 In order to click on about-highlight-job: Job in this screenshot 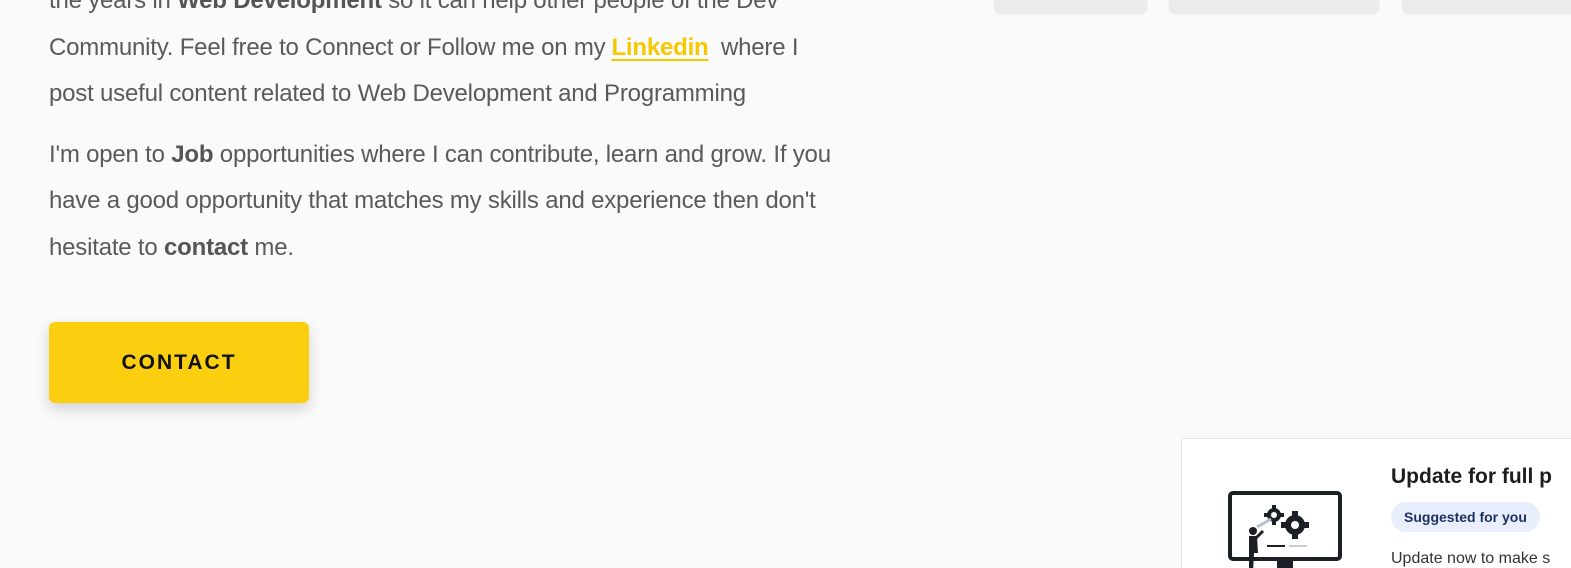, I will do `click(192, 154)`.